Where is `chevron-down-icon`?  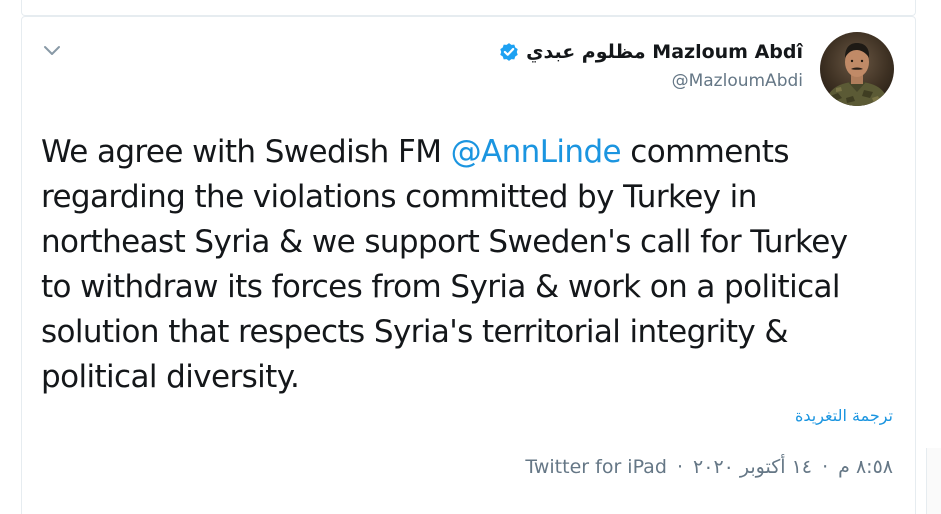 chevron-down-icon is located at coordinates (52, 51).